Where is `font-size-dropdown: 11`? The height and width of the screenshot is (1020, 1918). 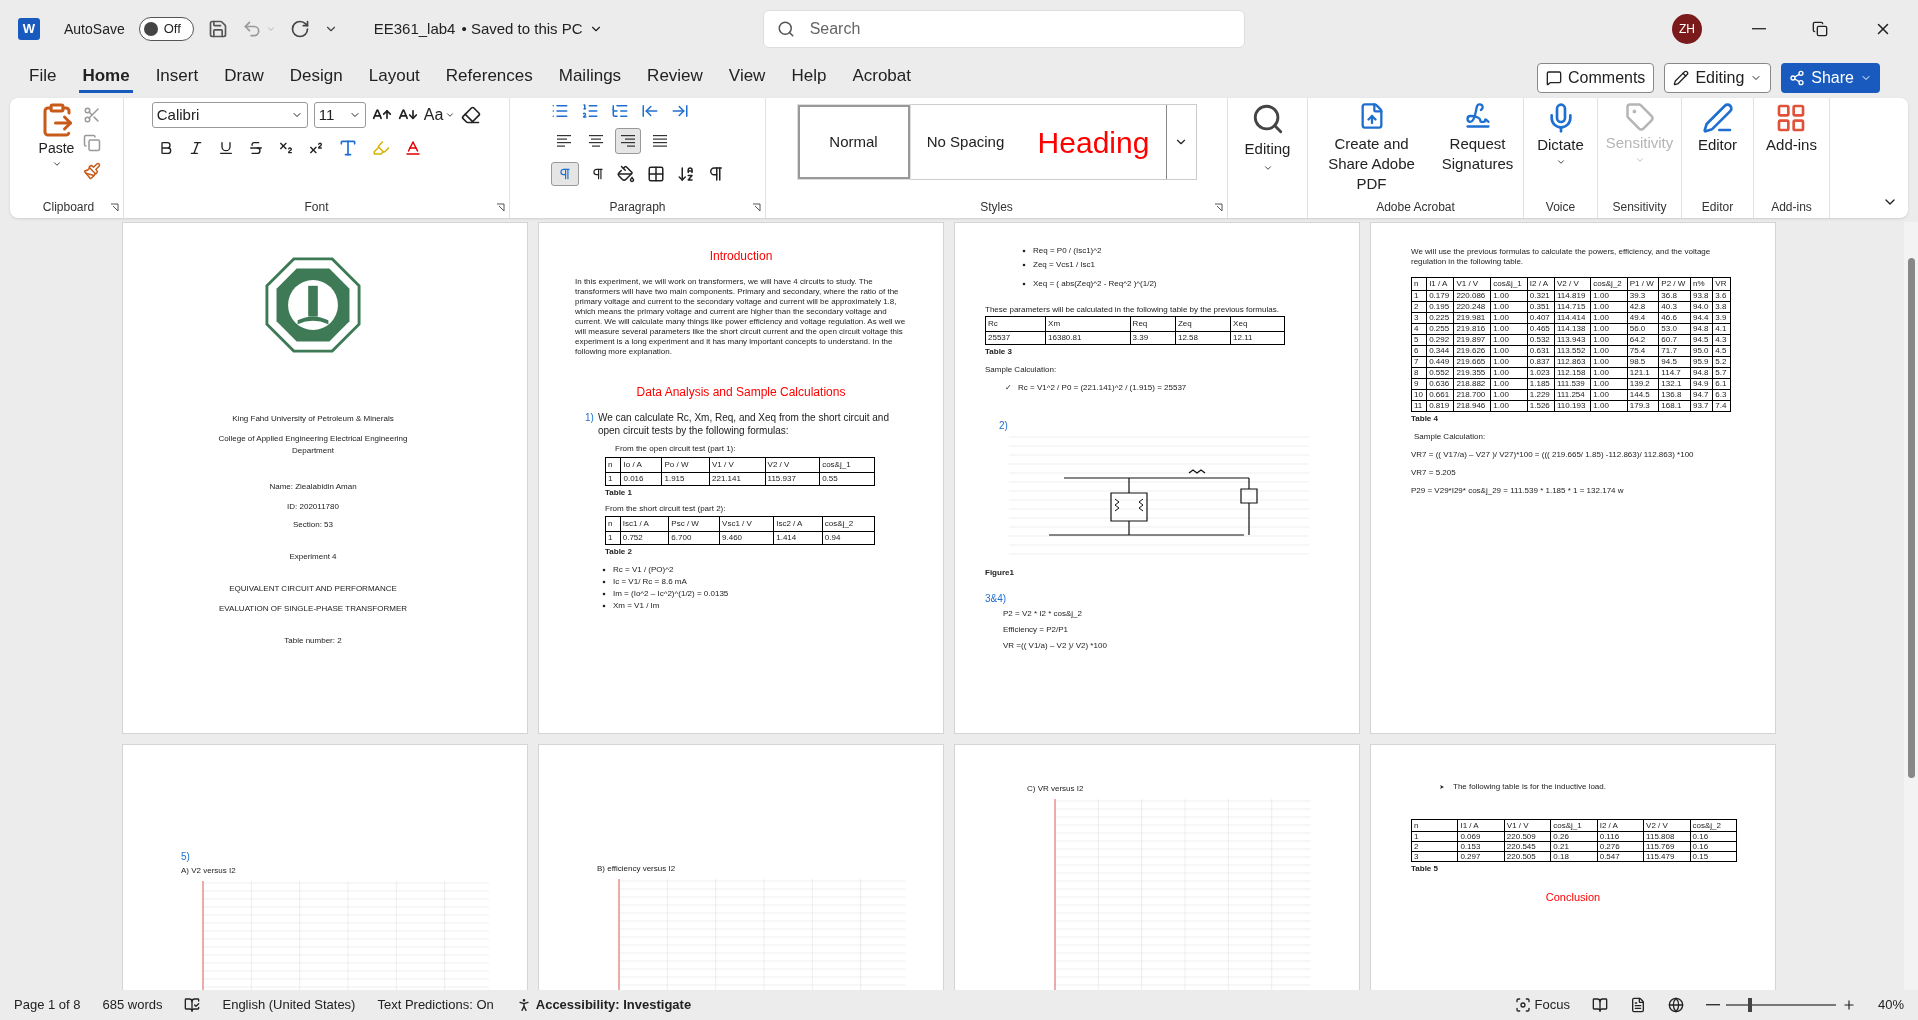 font-size-dropdown: 11 is located at coordinates (339, 115).